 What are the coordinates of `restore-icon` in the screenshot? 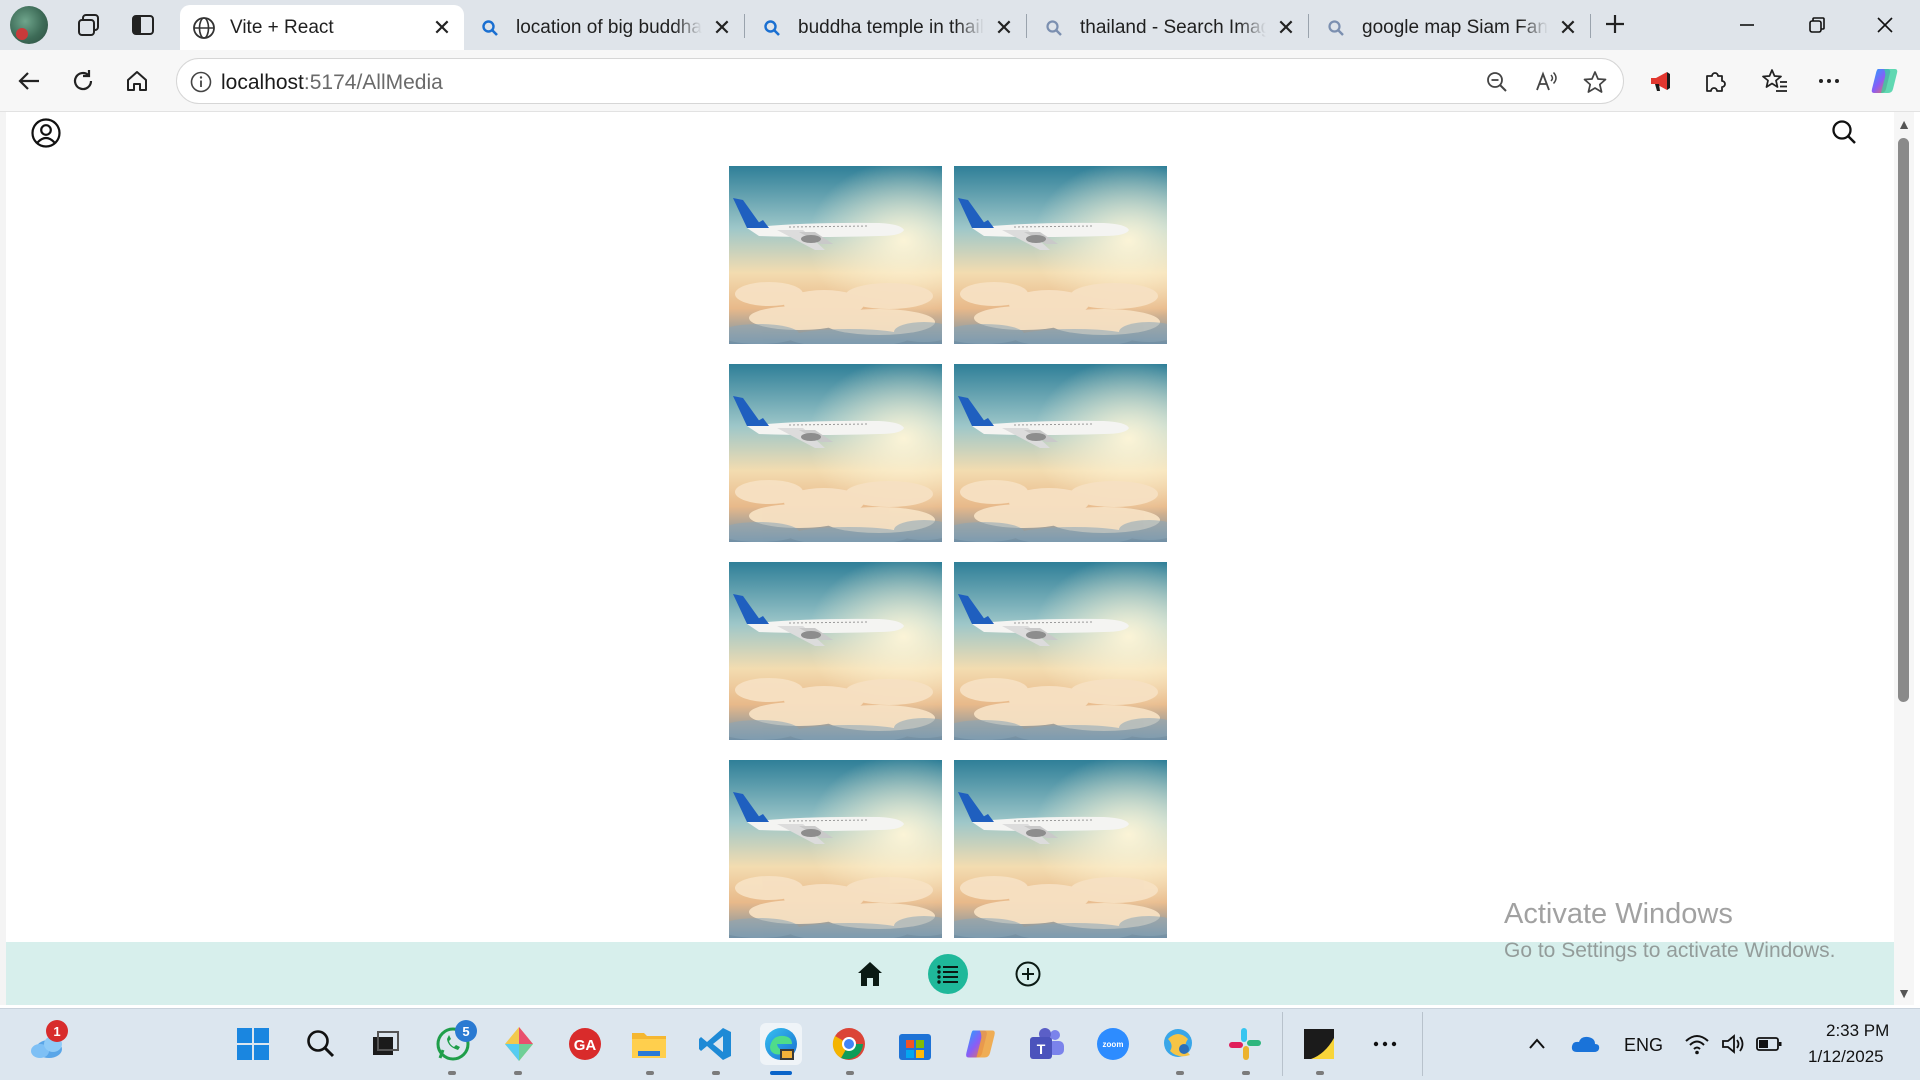 It's located at (1817, 25).